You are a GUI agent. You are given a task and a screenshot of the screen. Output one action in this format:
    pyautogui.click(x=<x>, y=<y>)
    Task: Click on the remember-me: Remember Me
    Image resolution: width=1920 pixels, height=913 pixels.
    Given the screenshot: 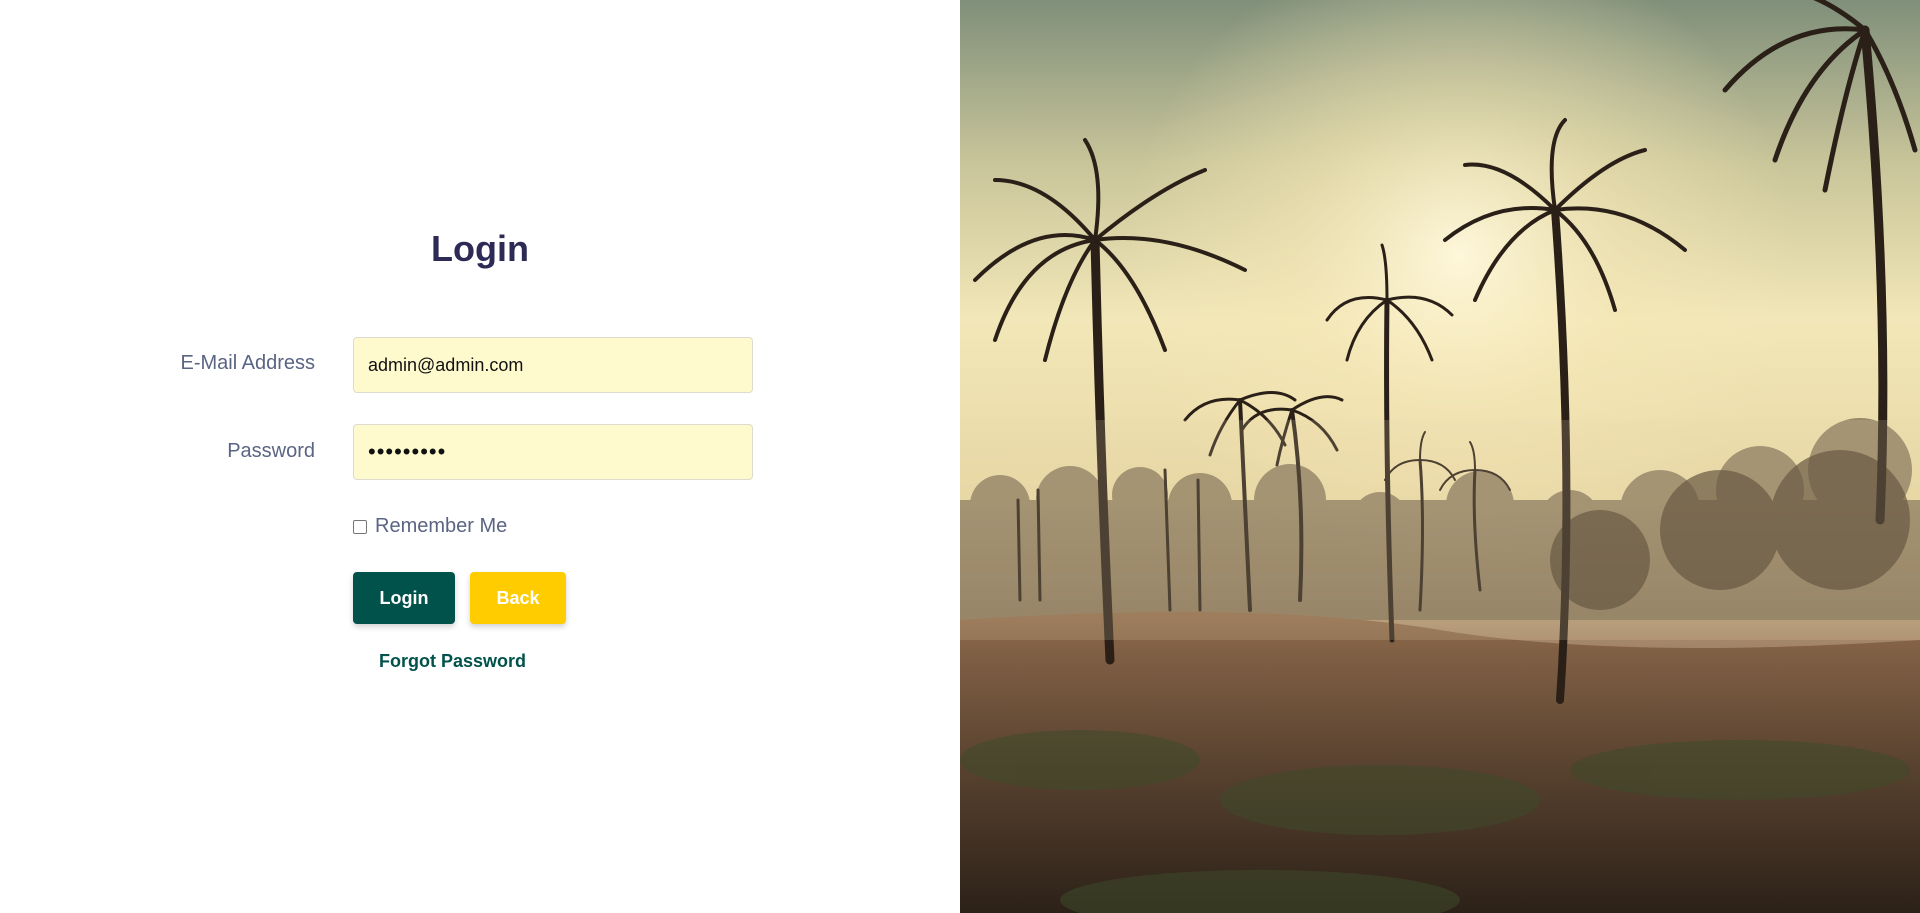 What is the action you would take?
    pyautogui.click(x=430, y=526)
    